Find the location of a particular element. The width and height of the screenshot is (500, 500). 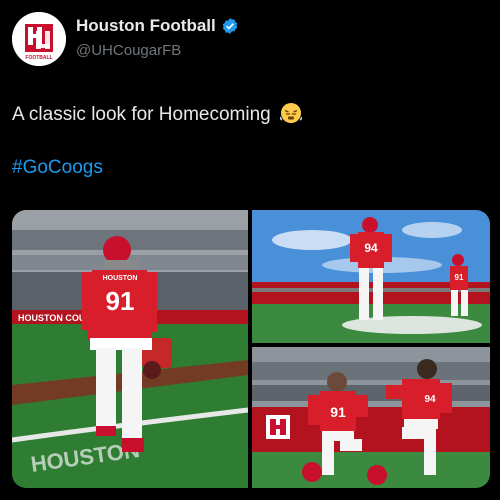

user-handle: @UHCougarFB is located at coordinates (128, 50).